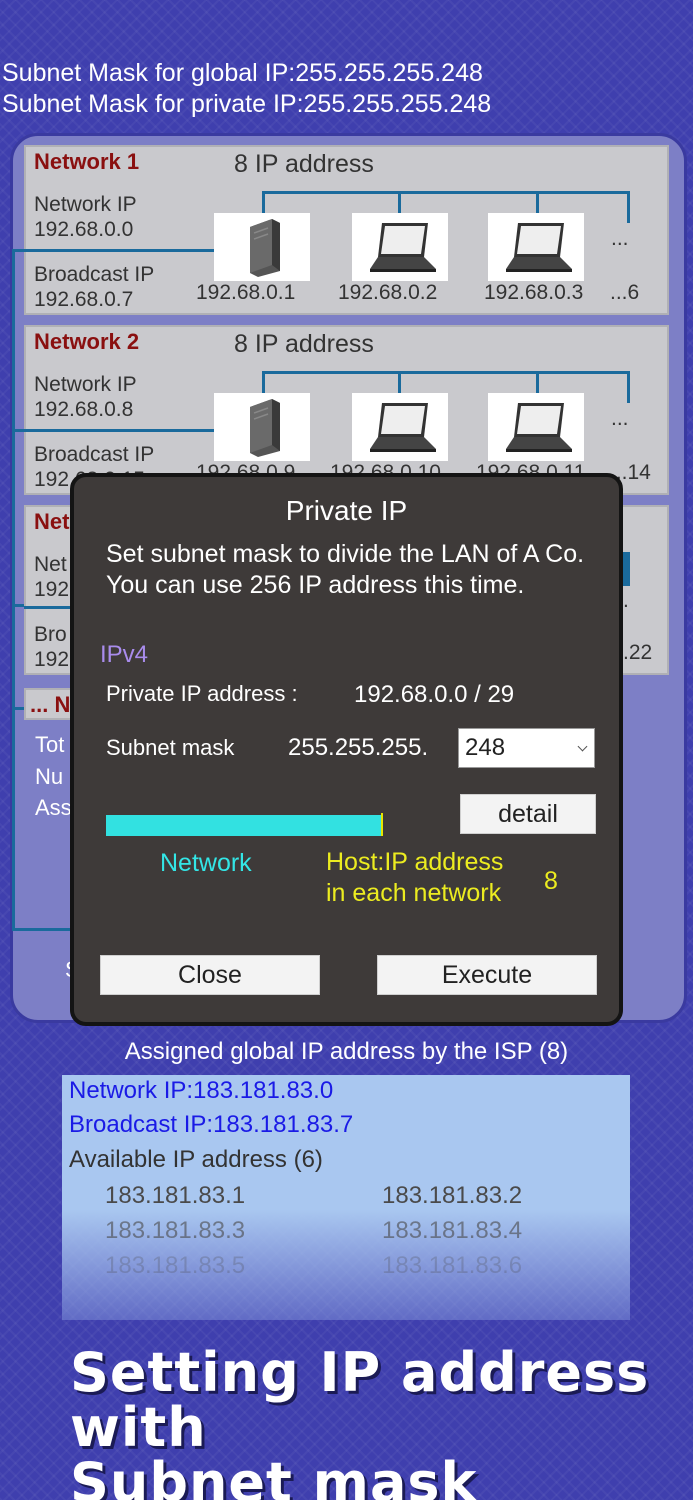 The width and height of the screenshot is (693, 1500). I want to click on subnet-mask-prefix: 255.255.255., so click(358, 747).